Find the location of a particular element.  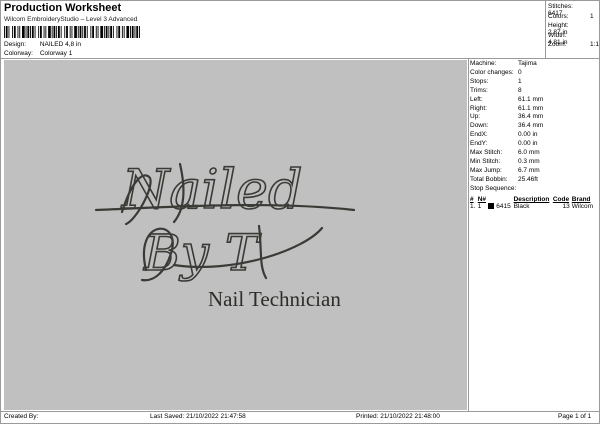

info-label: Min Stitch: is located at coordinates (485, 161).